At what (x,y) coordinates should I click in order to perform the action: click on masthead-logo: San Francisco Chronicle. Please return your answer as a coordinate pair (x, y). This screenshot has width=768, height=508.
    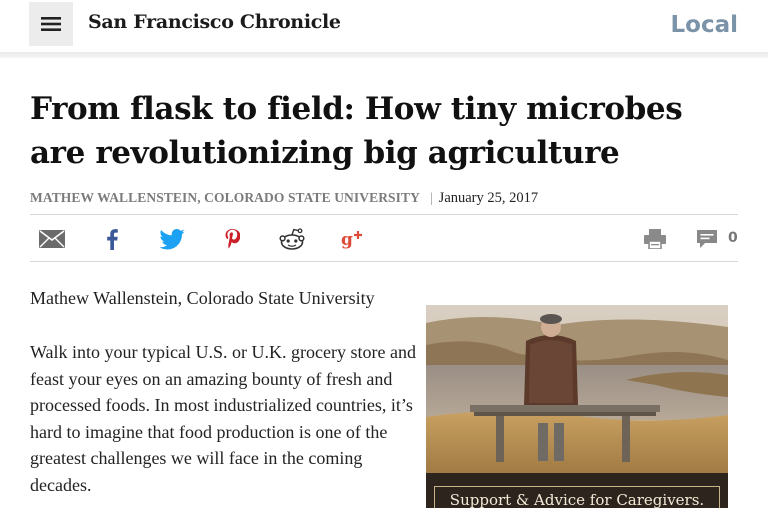
    Looking at the image, I should click on (214, 22).